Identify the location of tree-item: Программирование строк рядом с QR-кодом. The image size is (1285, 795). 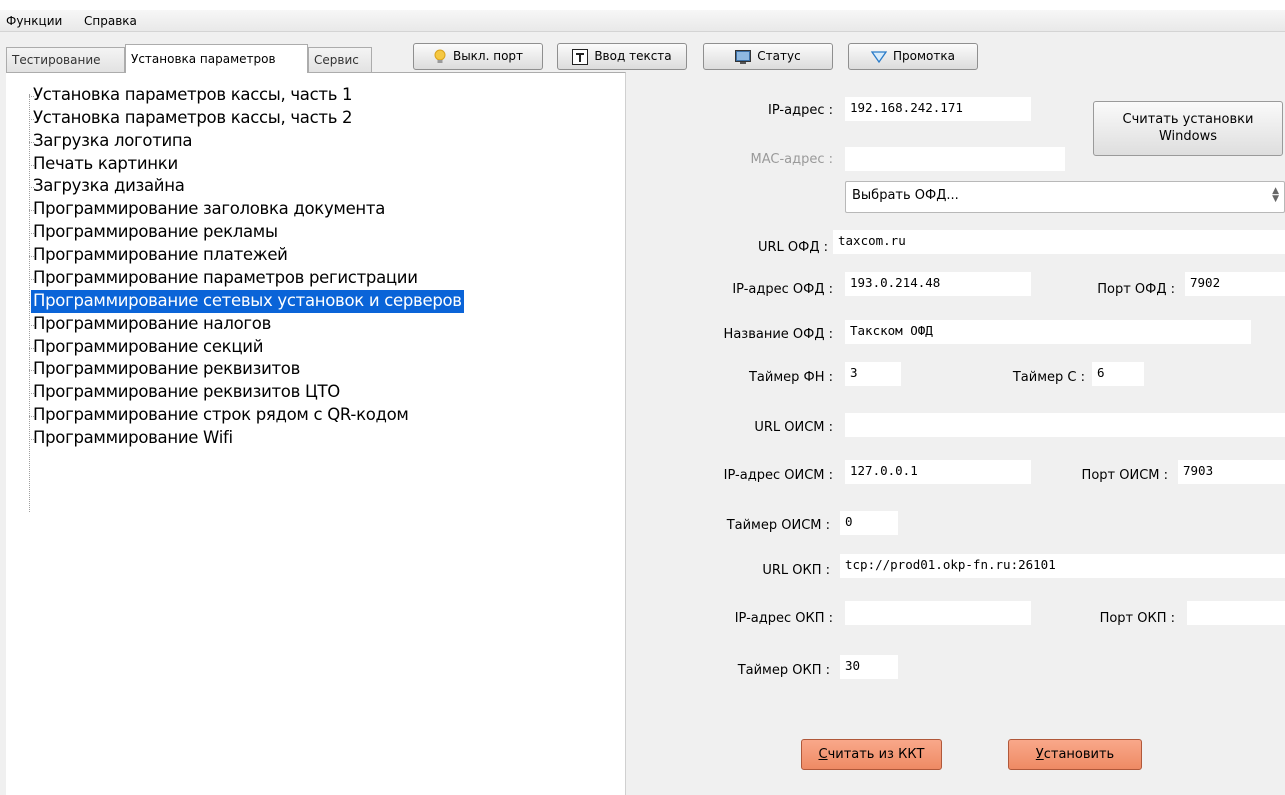
(221, 415).